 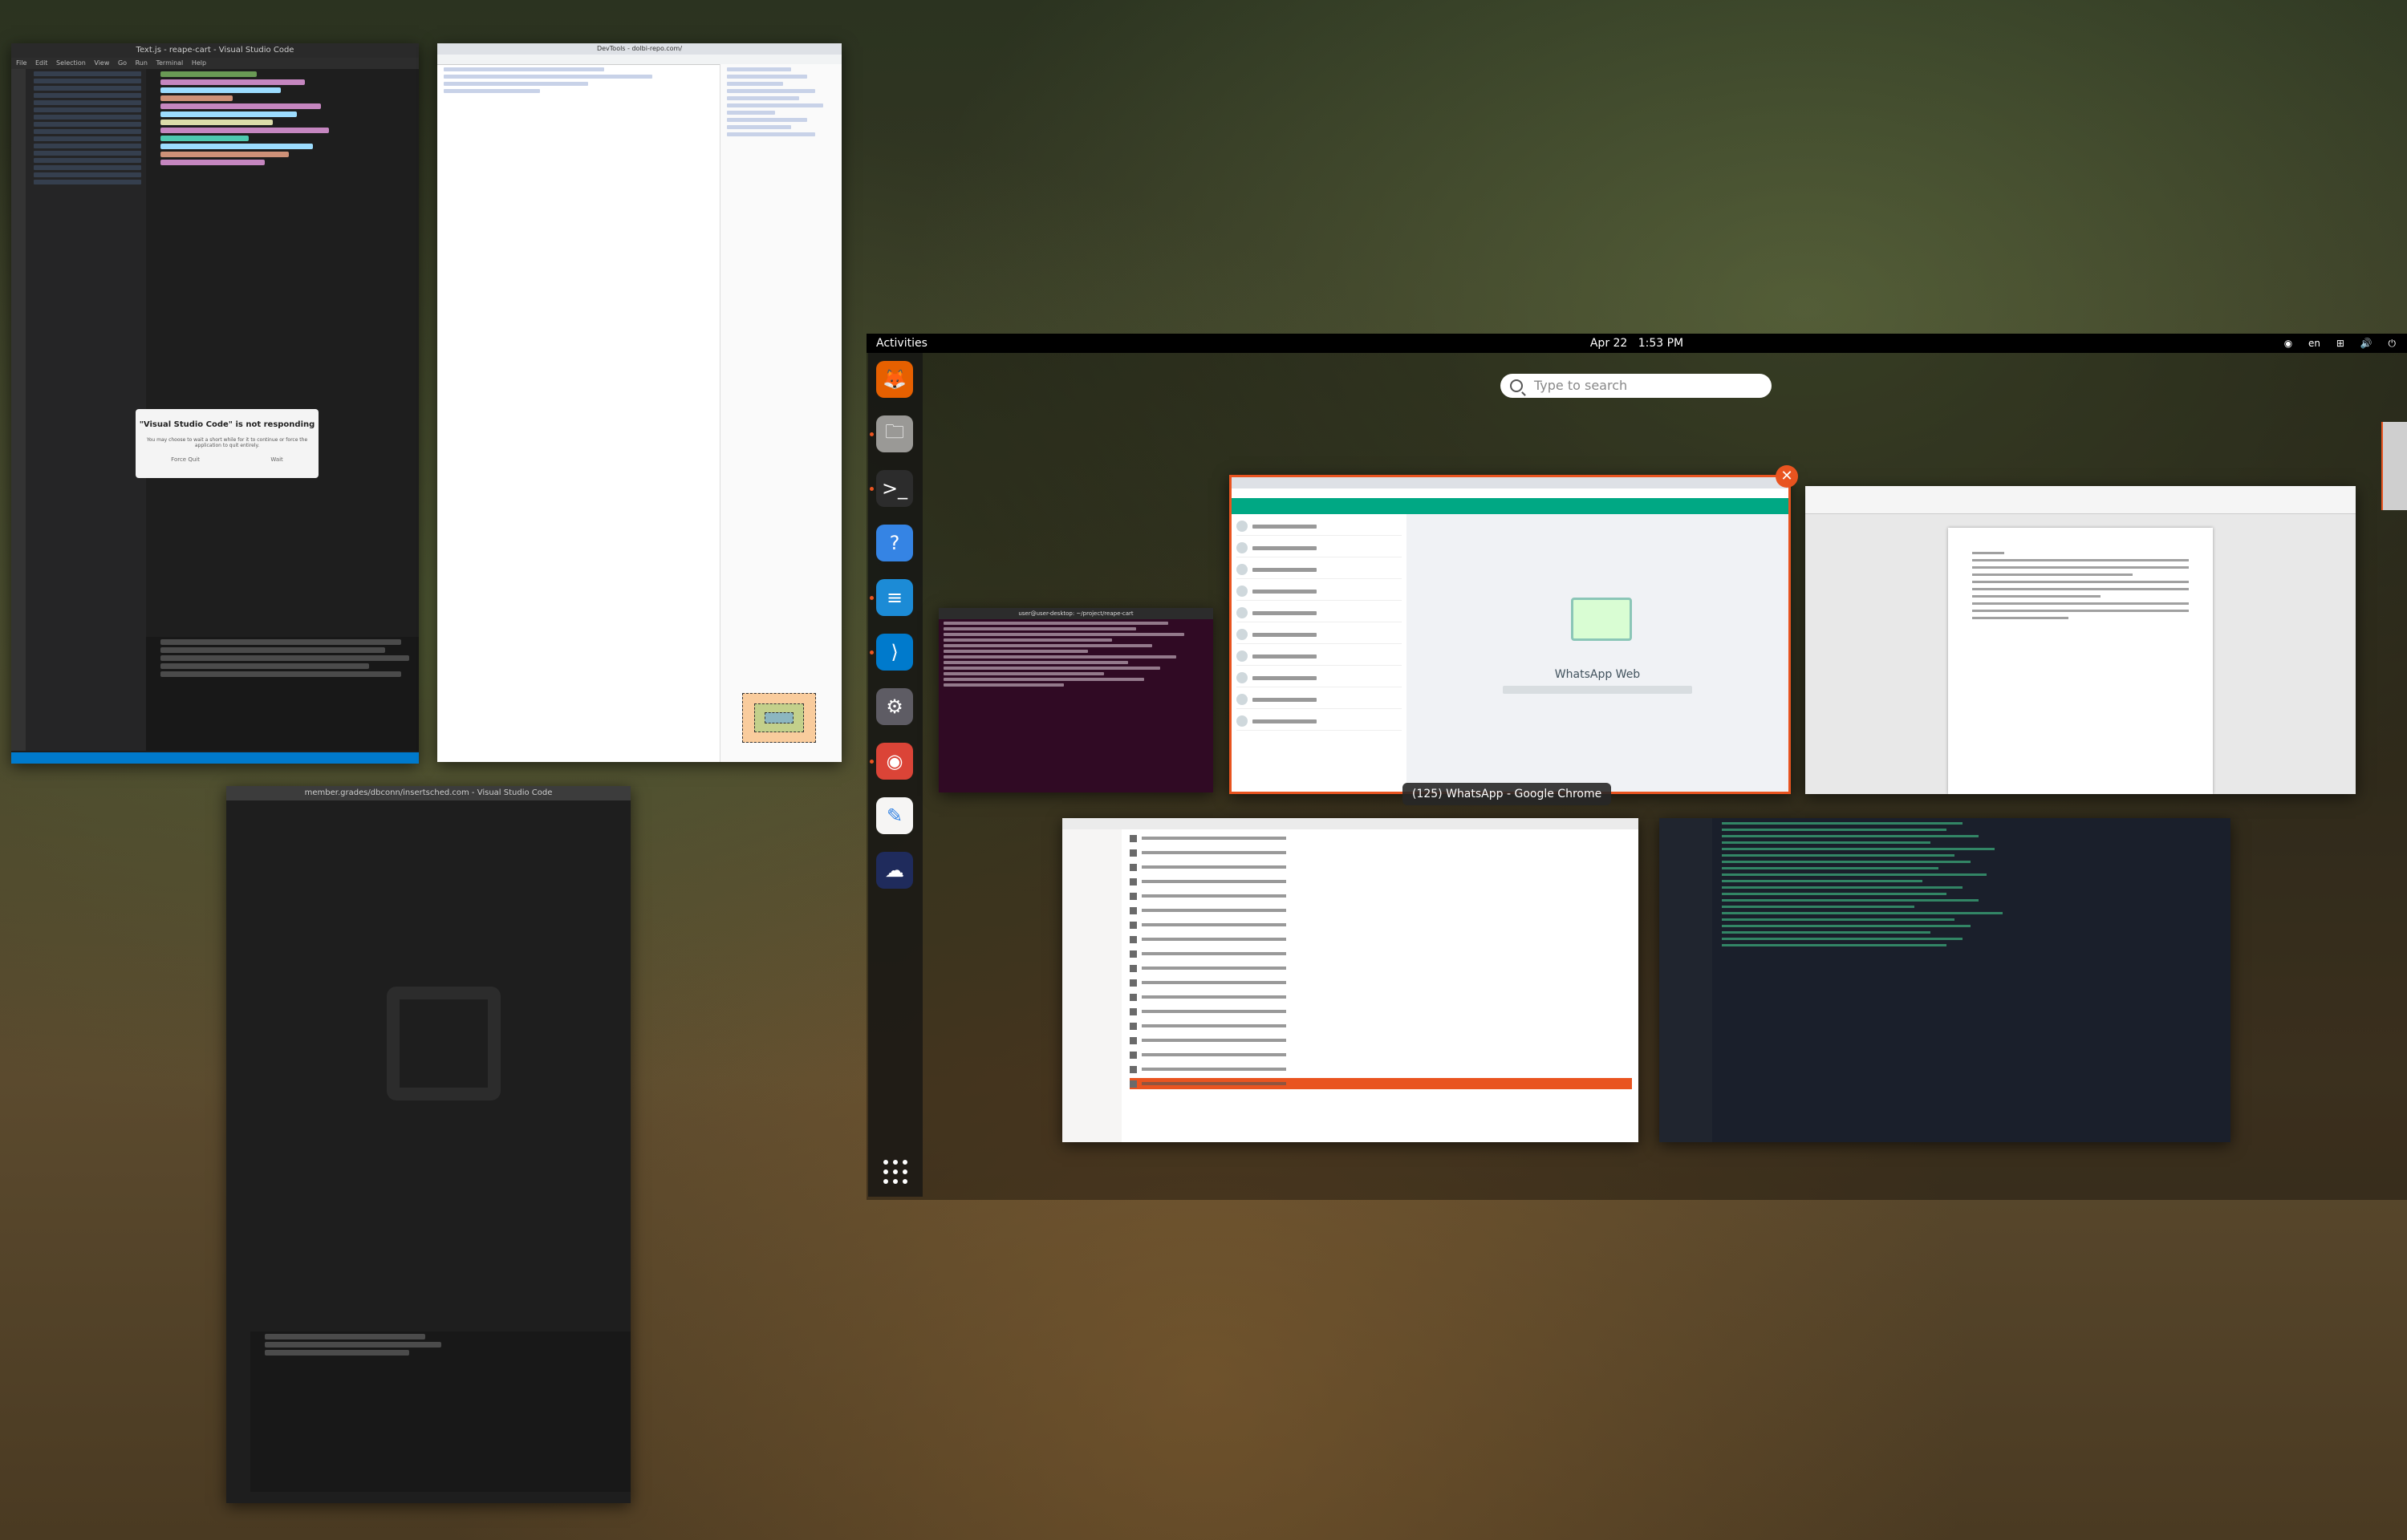 I want to click on menu-go: Go, so click(x=123, y=63).